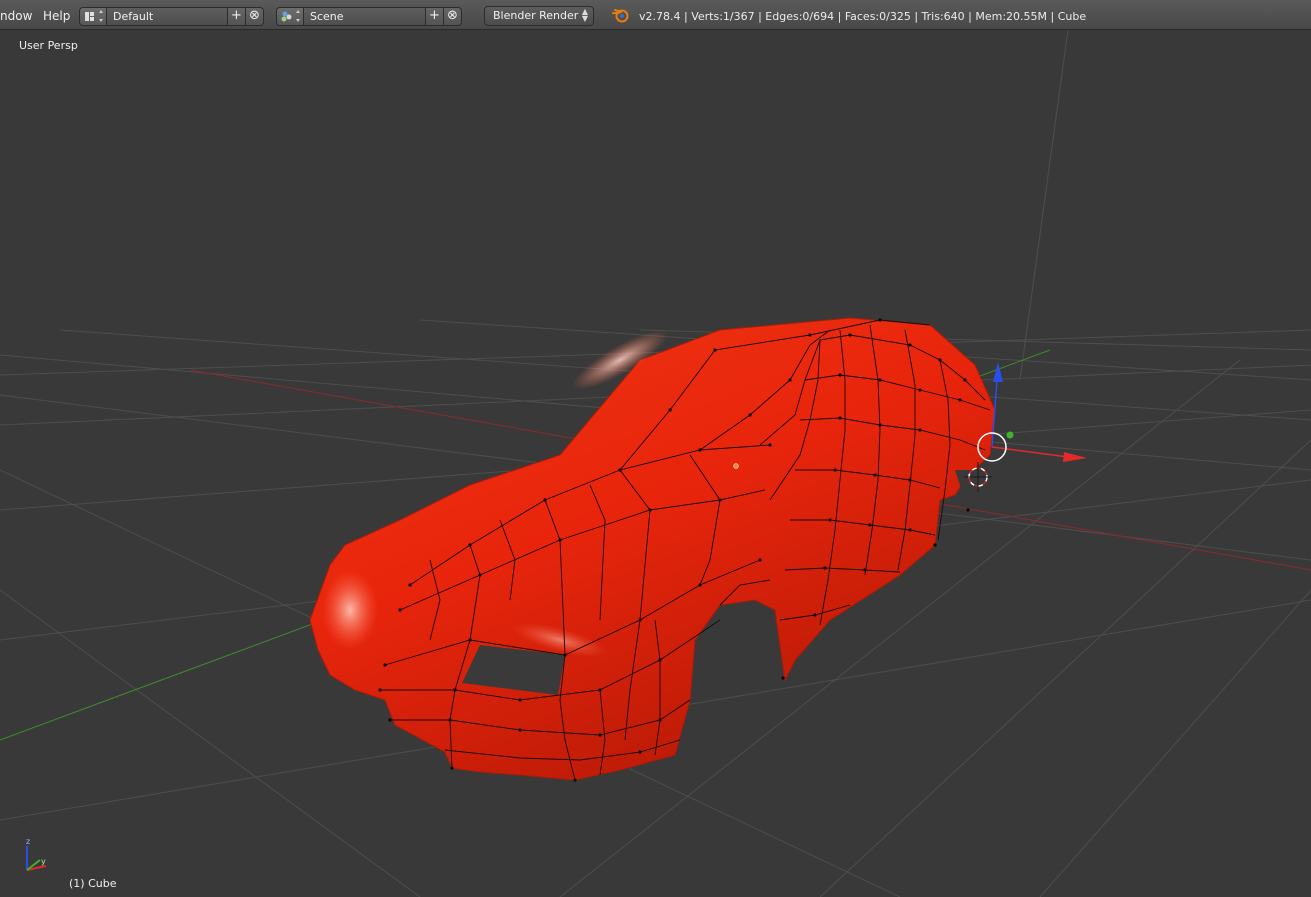 The height and width of the screenshot is (897, 1311). I want to click on active-vertex, so click(736, 466).